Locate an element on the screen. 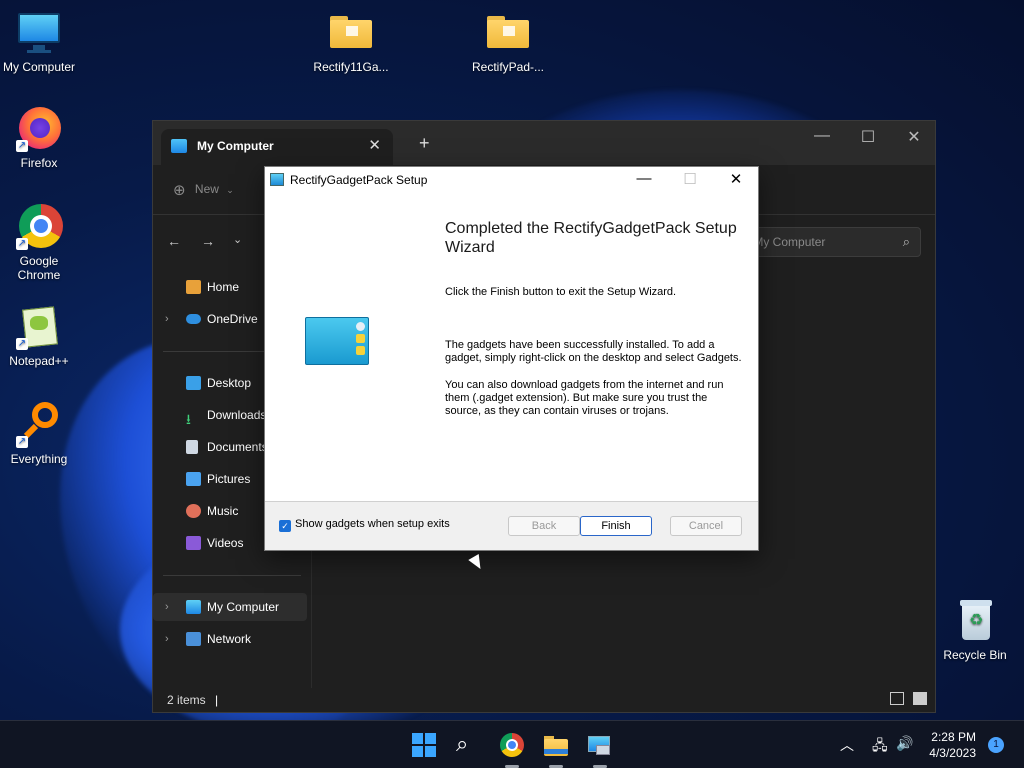  clock-time: 2:28 PM is located at coordinates (953, 737).